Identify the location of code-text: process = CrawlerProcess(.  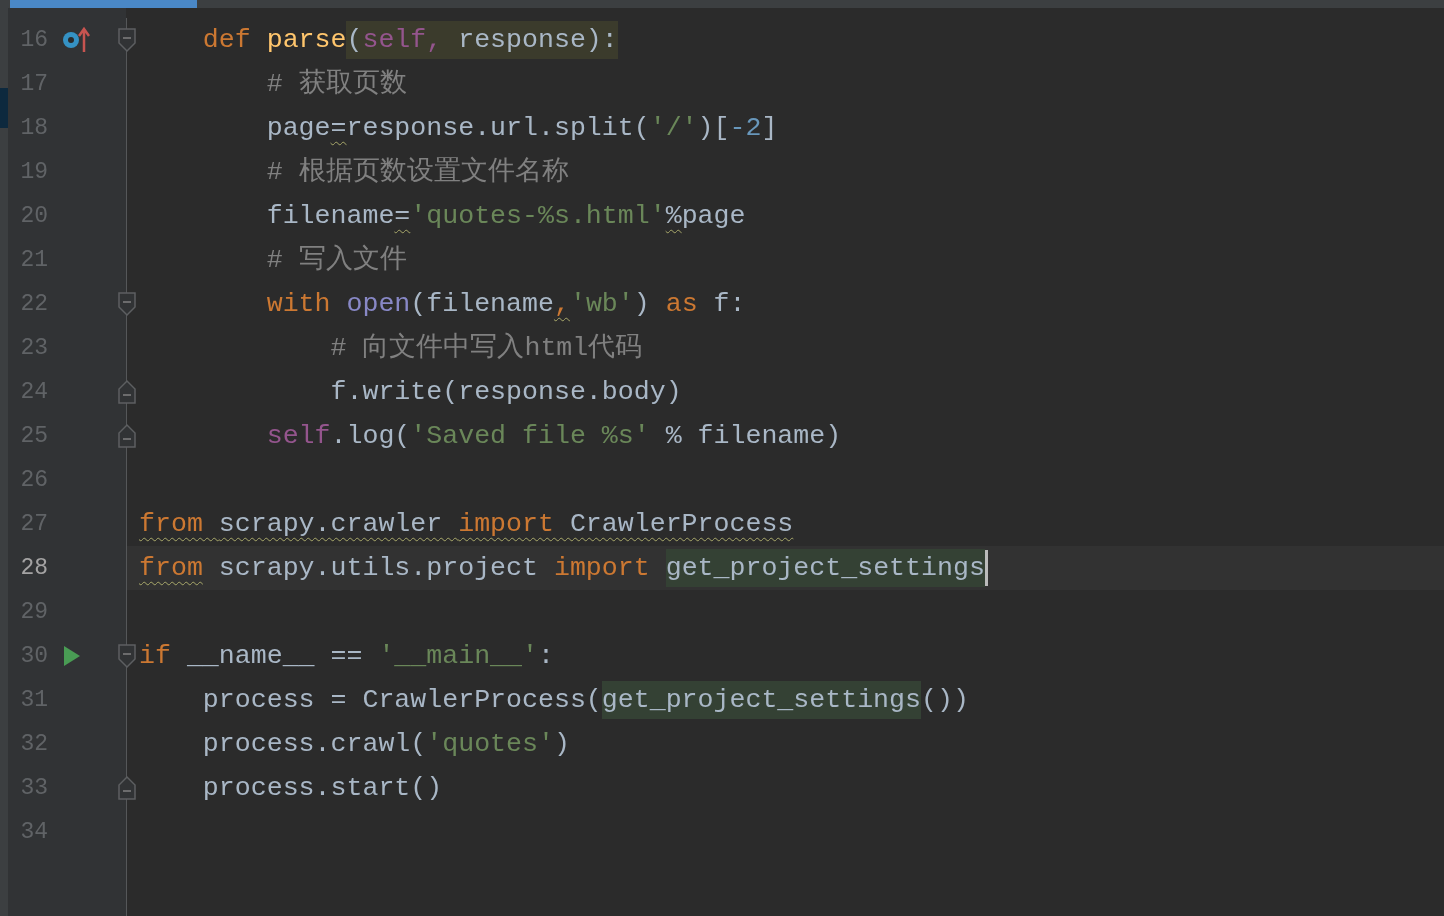
(401, 700).